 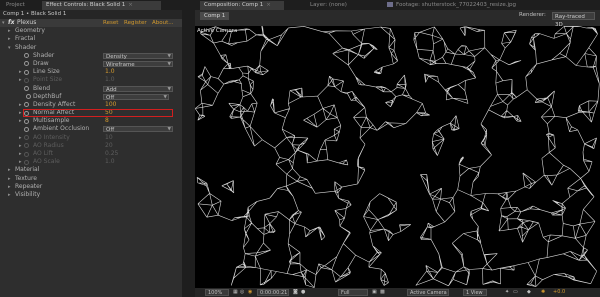 What do you see at coordinates (110, 105) in the screenshot?
I see `density-affect-value: 100` at bounding box center [110, 105].